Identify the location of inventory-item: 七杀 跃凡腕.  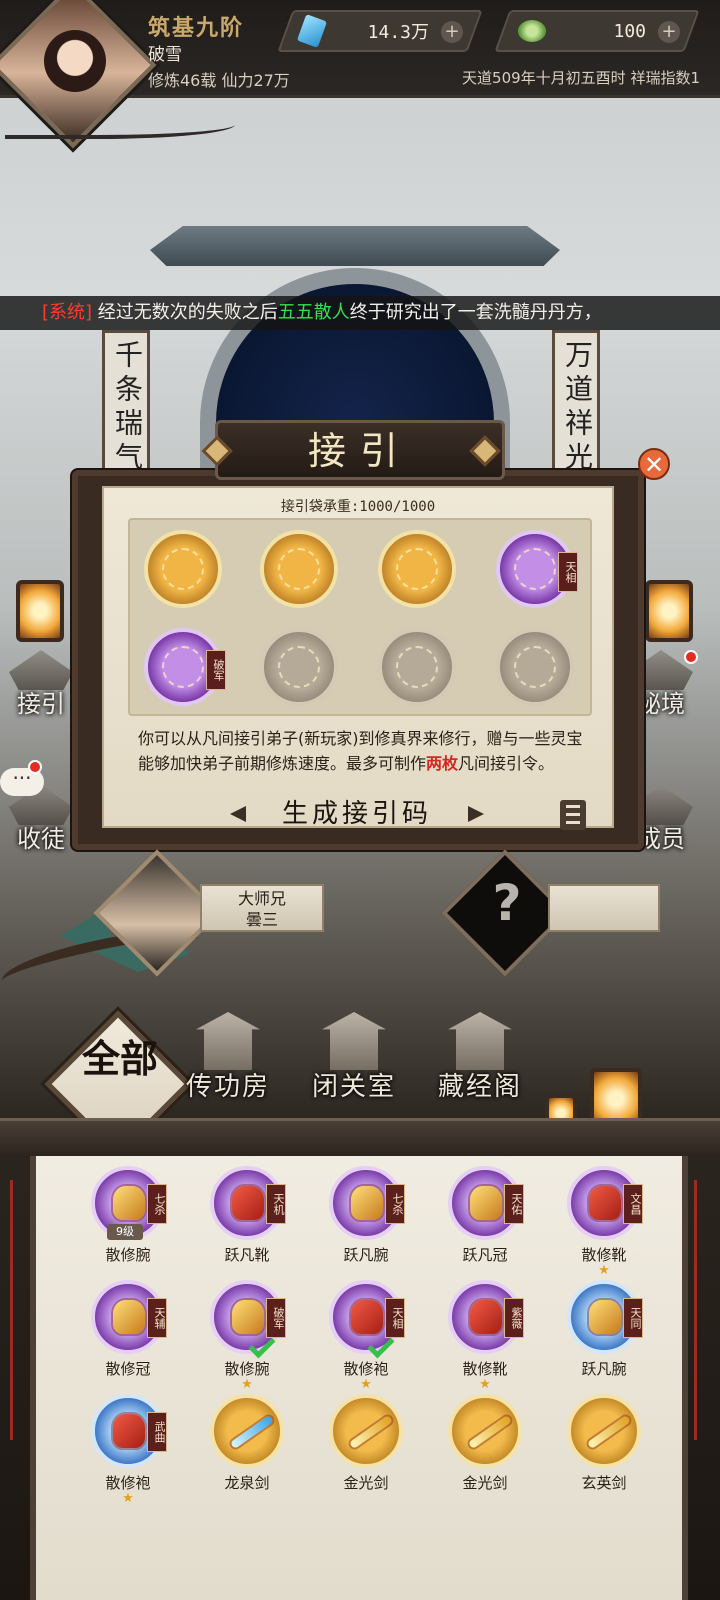
(366, 1221).